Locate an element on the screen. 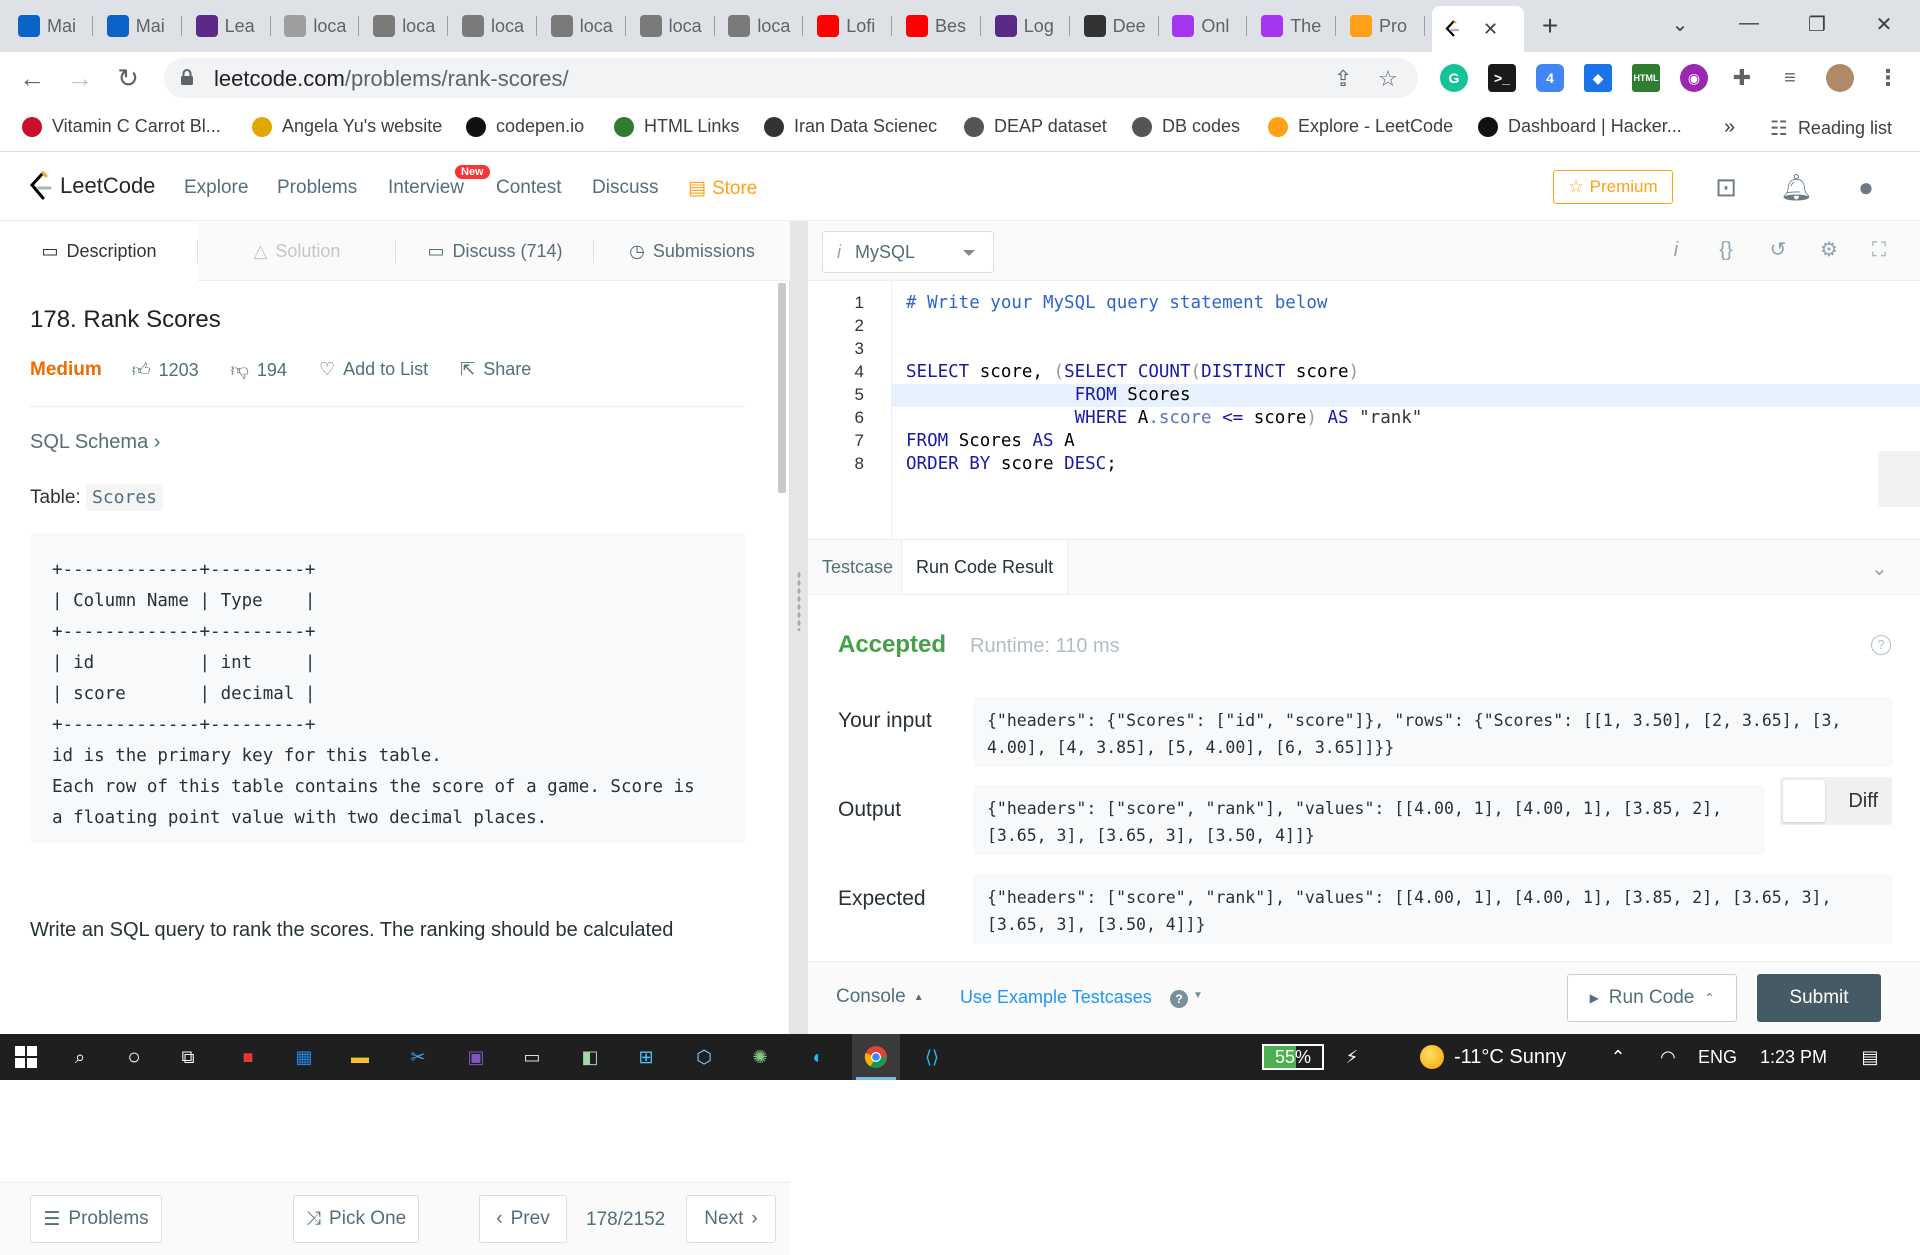  visual-studio-icon: ▣ is located at coordinates (476, 1057).